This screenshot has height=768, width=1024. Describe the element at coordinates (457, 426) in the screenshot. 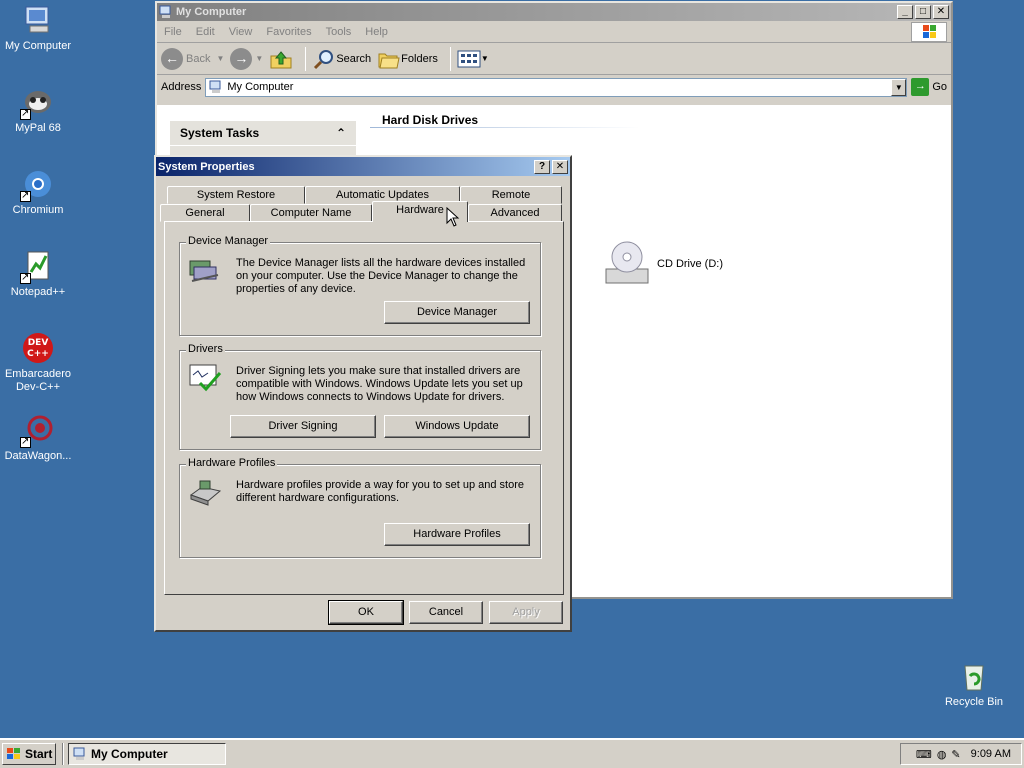

I see `windows-update-button: Windows Update` at that location.